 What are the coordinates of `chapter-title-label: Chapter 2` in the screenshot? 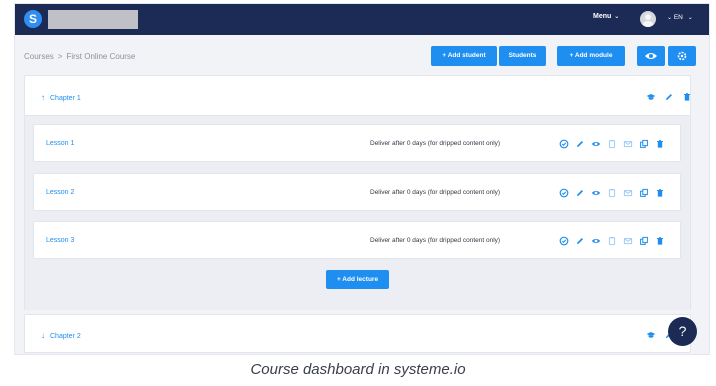 It's located at (65, 336).